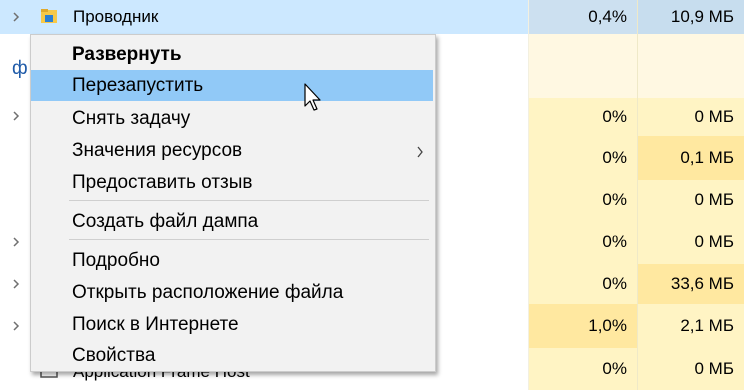 The width and height of the screenshot is (744, 390). Describe the element at coordinates (114, 355) in the screenshot. I see `menu-item-label: Свойства` at that location.